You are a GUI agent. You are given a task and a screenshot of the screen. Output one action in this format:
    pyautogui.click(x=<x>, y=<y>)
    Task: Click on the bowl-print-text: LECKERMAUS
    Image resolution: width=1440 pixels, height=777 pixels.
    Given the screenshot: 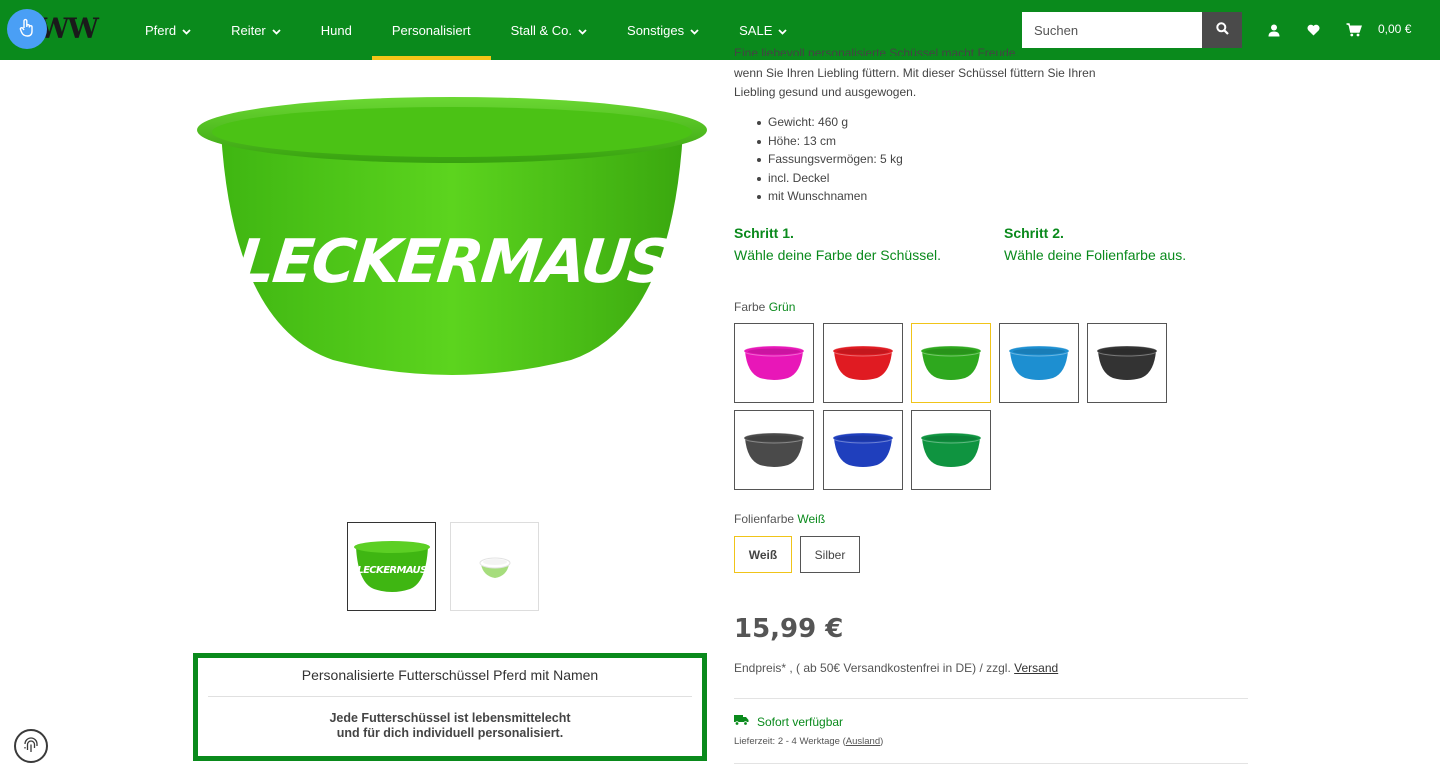 What is the action you would take?
    pyautogui.click(x=453, y=262)
    